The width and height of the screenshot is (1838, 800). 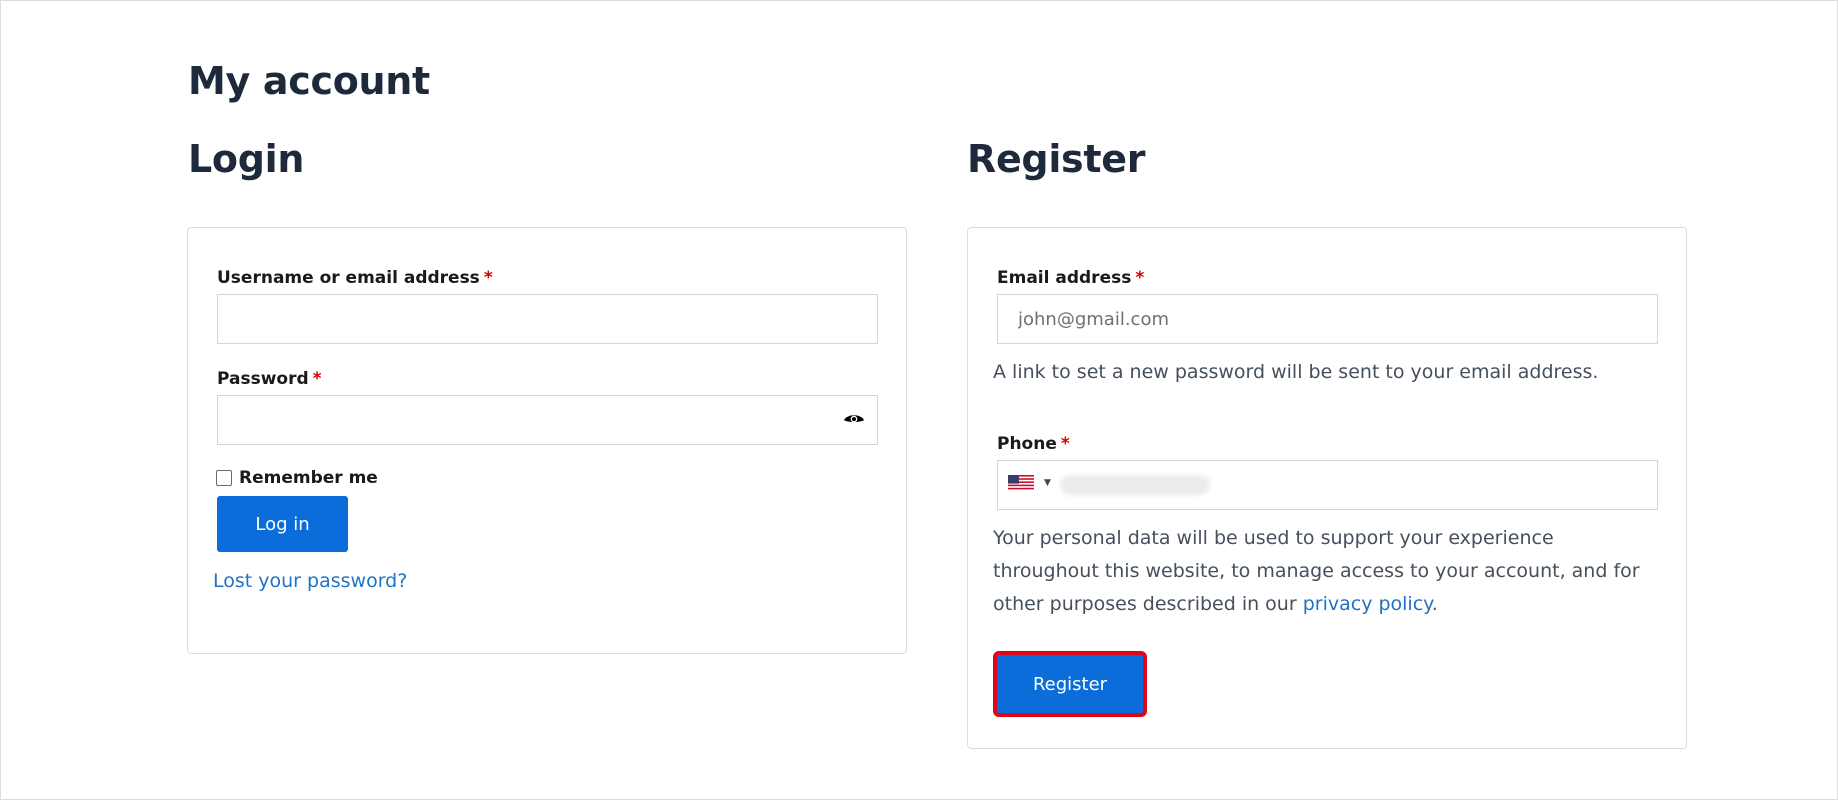 I want to click on email-label: Email address *, so click(x=1070, y=278).